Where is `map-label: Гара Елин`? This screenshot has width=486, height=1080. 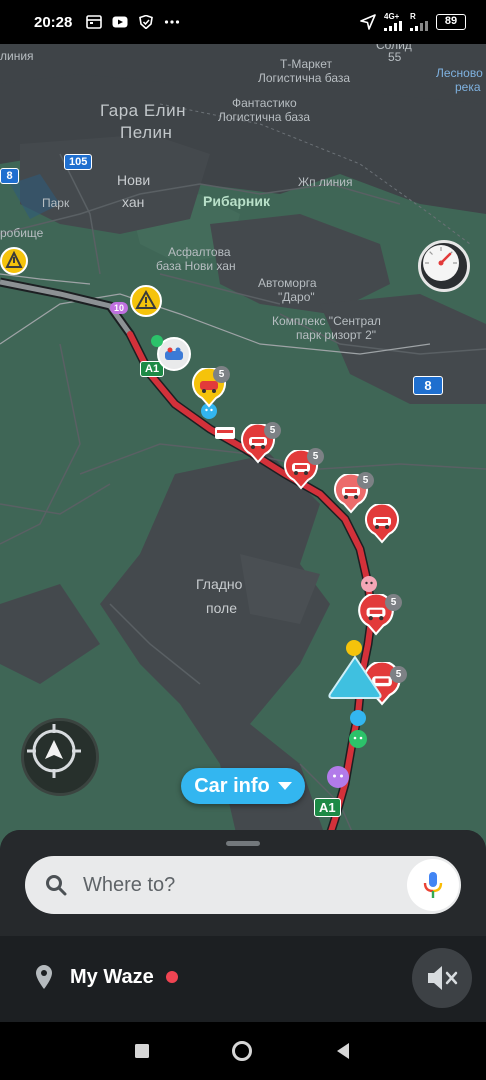
map-label: Гара Елин is located at coordinates (143, 110).